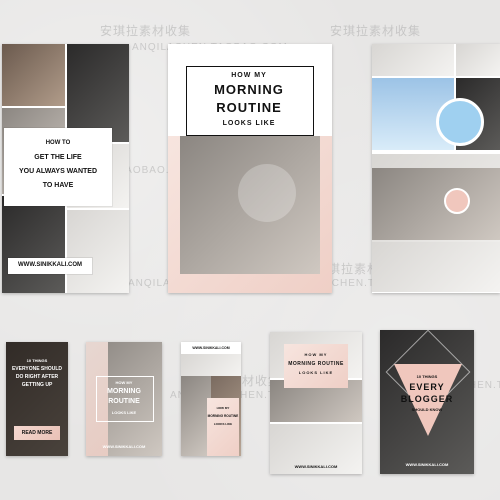 The width and height of the screenshot is (500, 500). I want to click on card2-title2: ROUTINE, so click(249, 107).